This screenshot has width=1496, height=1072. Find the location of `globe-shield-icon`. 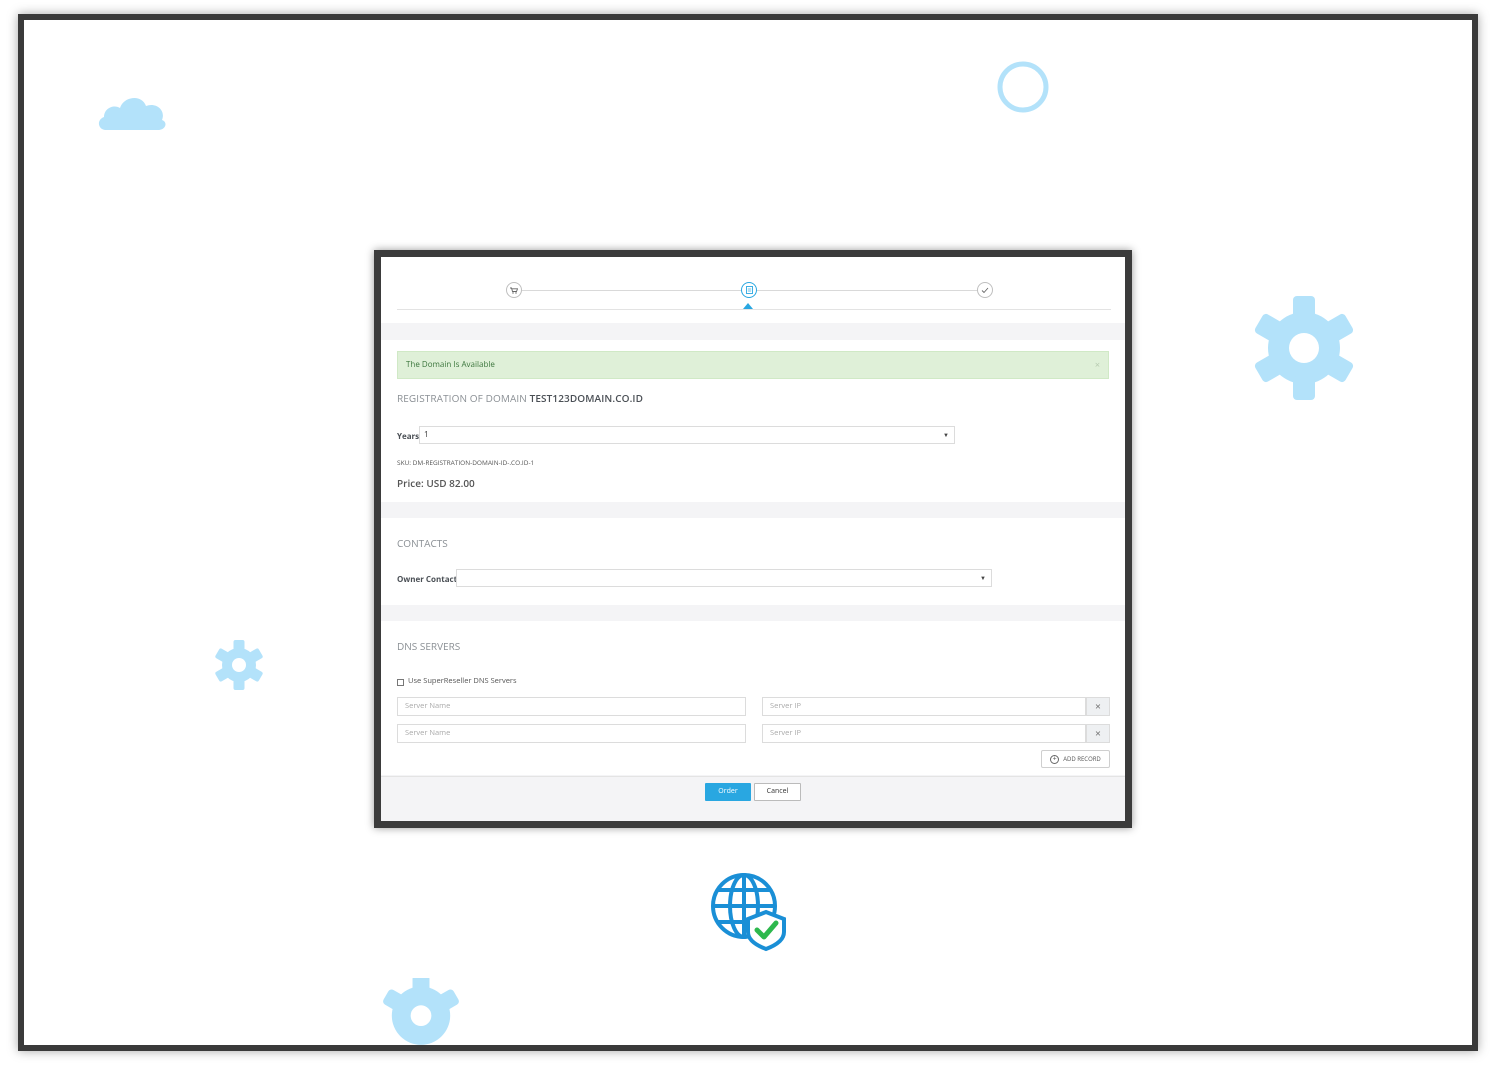

globe-shield-icon is located at coordinates (748, 912).